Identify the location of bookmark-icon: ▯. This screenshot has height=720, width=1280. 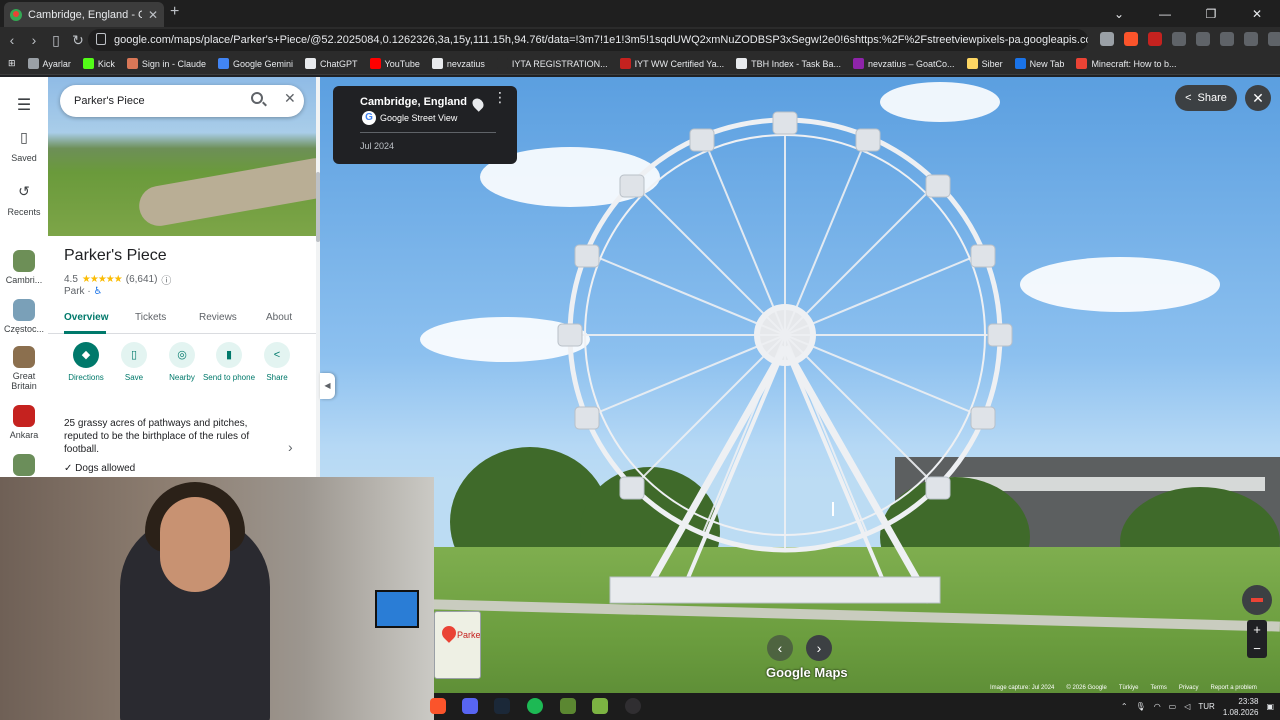
(56, 40).